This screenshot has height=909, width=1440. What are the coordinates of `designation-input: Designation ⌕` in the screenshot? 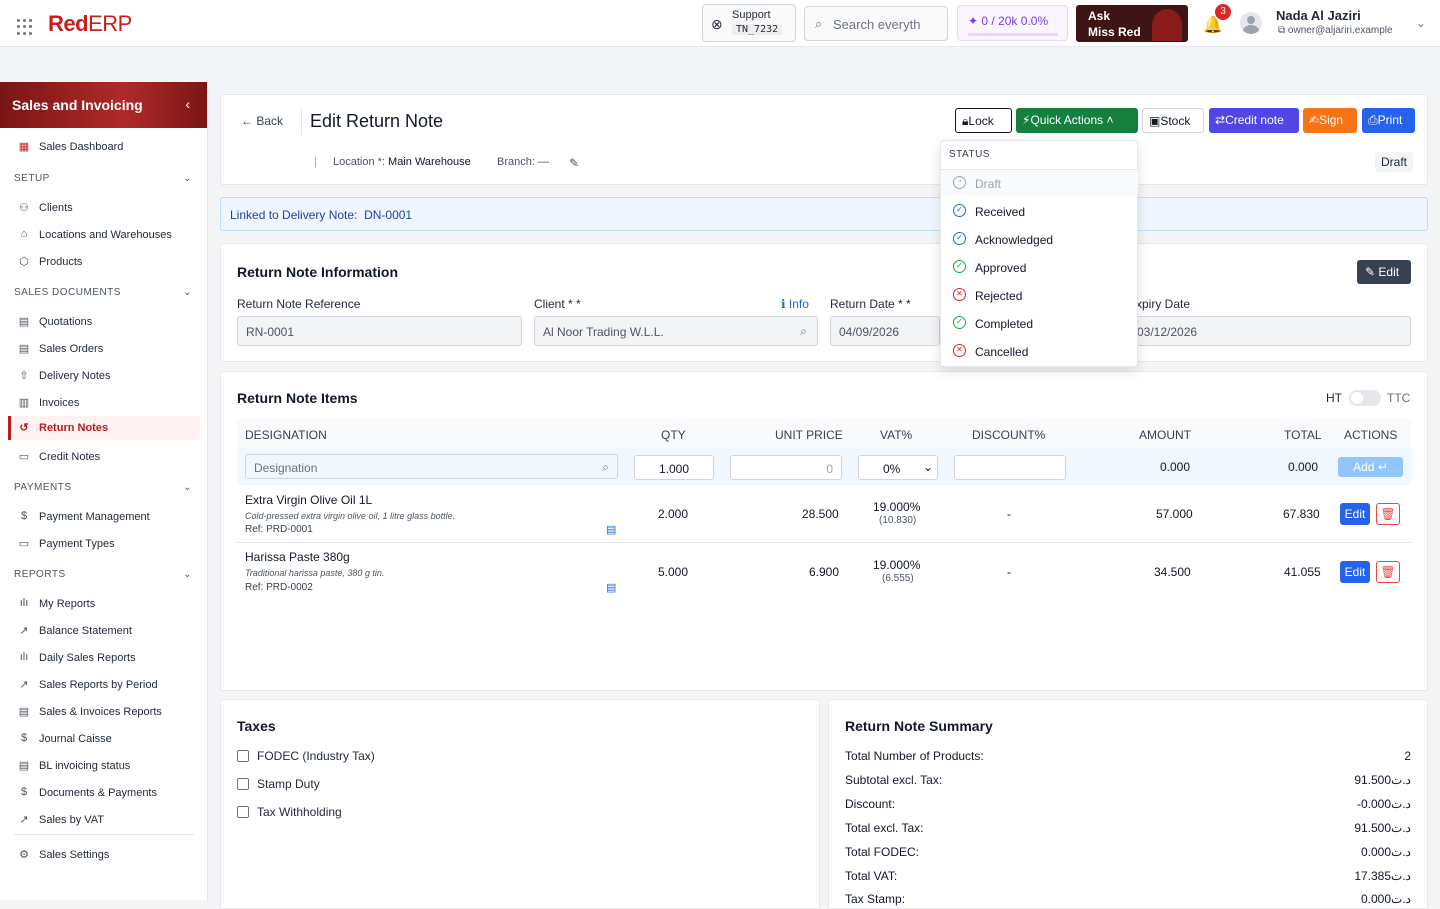 It's located at (431, 466).